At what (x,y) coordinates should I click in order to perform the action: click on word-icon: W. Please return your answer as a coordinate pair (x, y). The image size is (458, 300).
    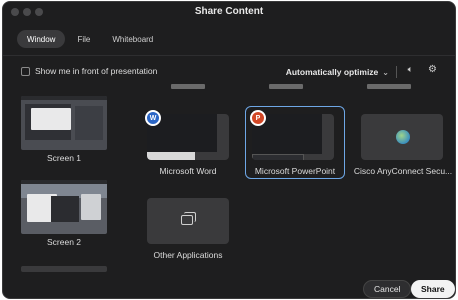
    Looking at the image, I should click on (153, 118).